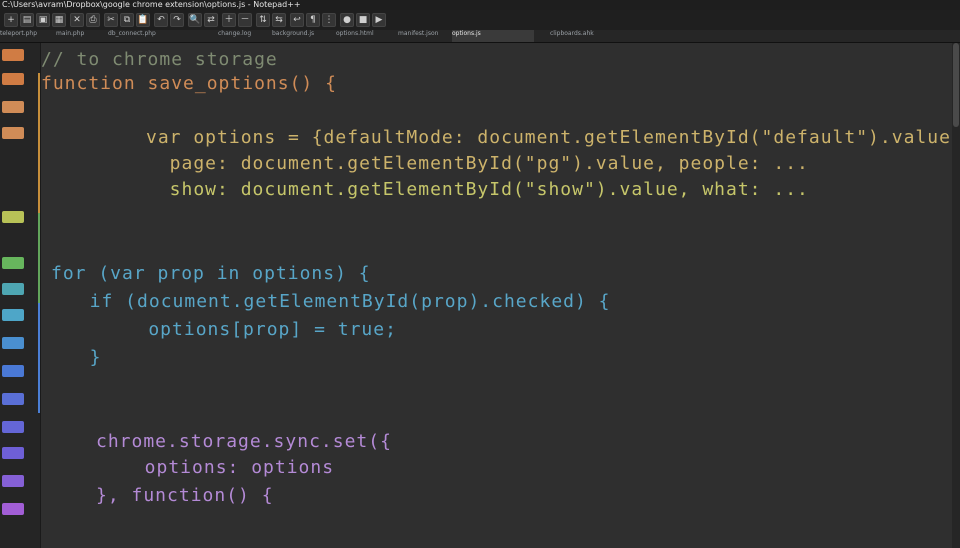 The image size is (960, 548). I want to click on tab-manifest-json: manifest.json, so click(424, 36).